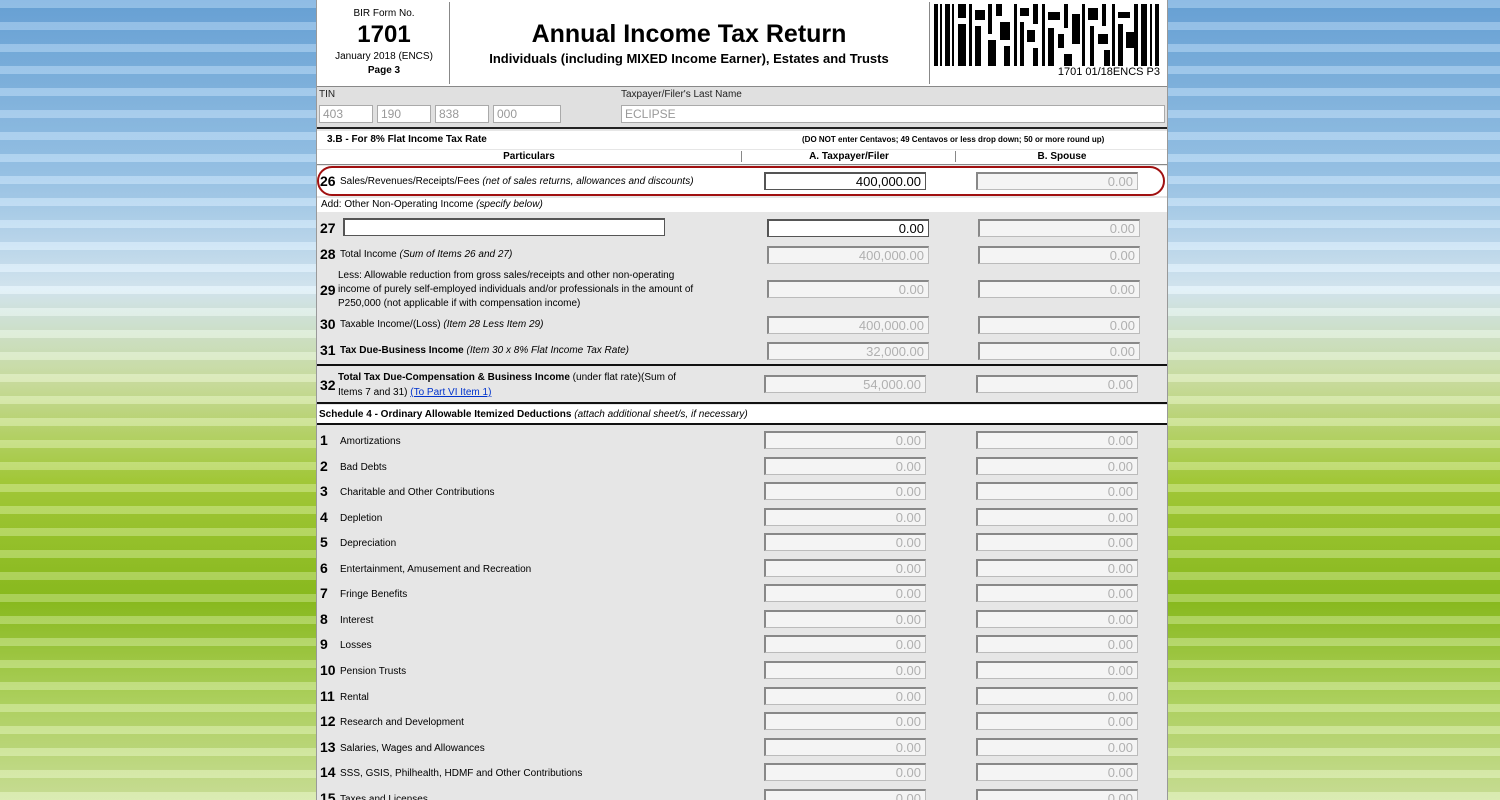 Image resolution: width=1500 pixels, height=800 pixels. I want to click on item-31-spouse-field: 0.00, so click(1059, 351).